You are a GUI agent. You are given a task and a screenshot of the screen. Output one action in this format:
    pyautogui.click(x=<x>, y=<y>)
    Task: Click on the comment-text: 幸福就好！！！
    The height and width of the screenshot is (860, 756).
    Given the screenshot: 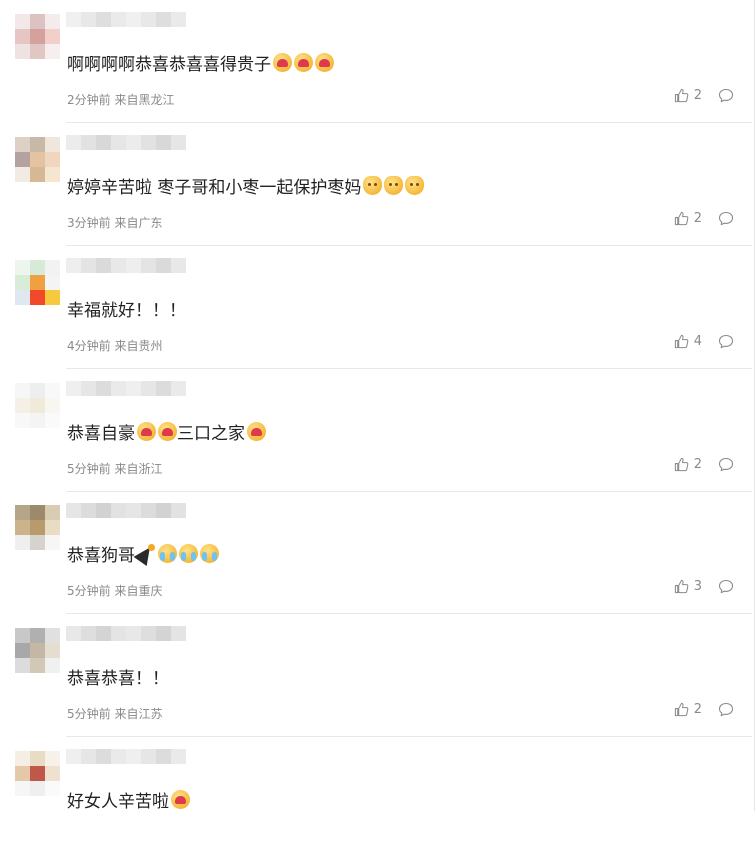 What is the action you would take?
    pyautogui.click(x=126, y=308)
    